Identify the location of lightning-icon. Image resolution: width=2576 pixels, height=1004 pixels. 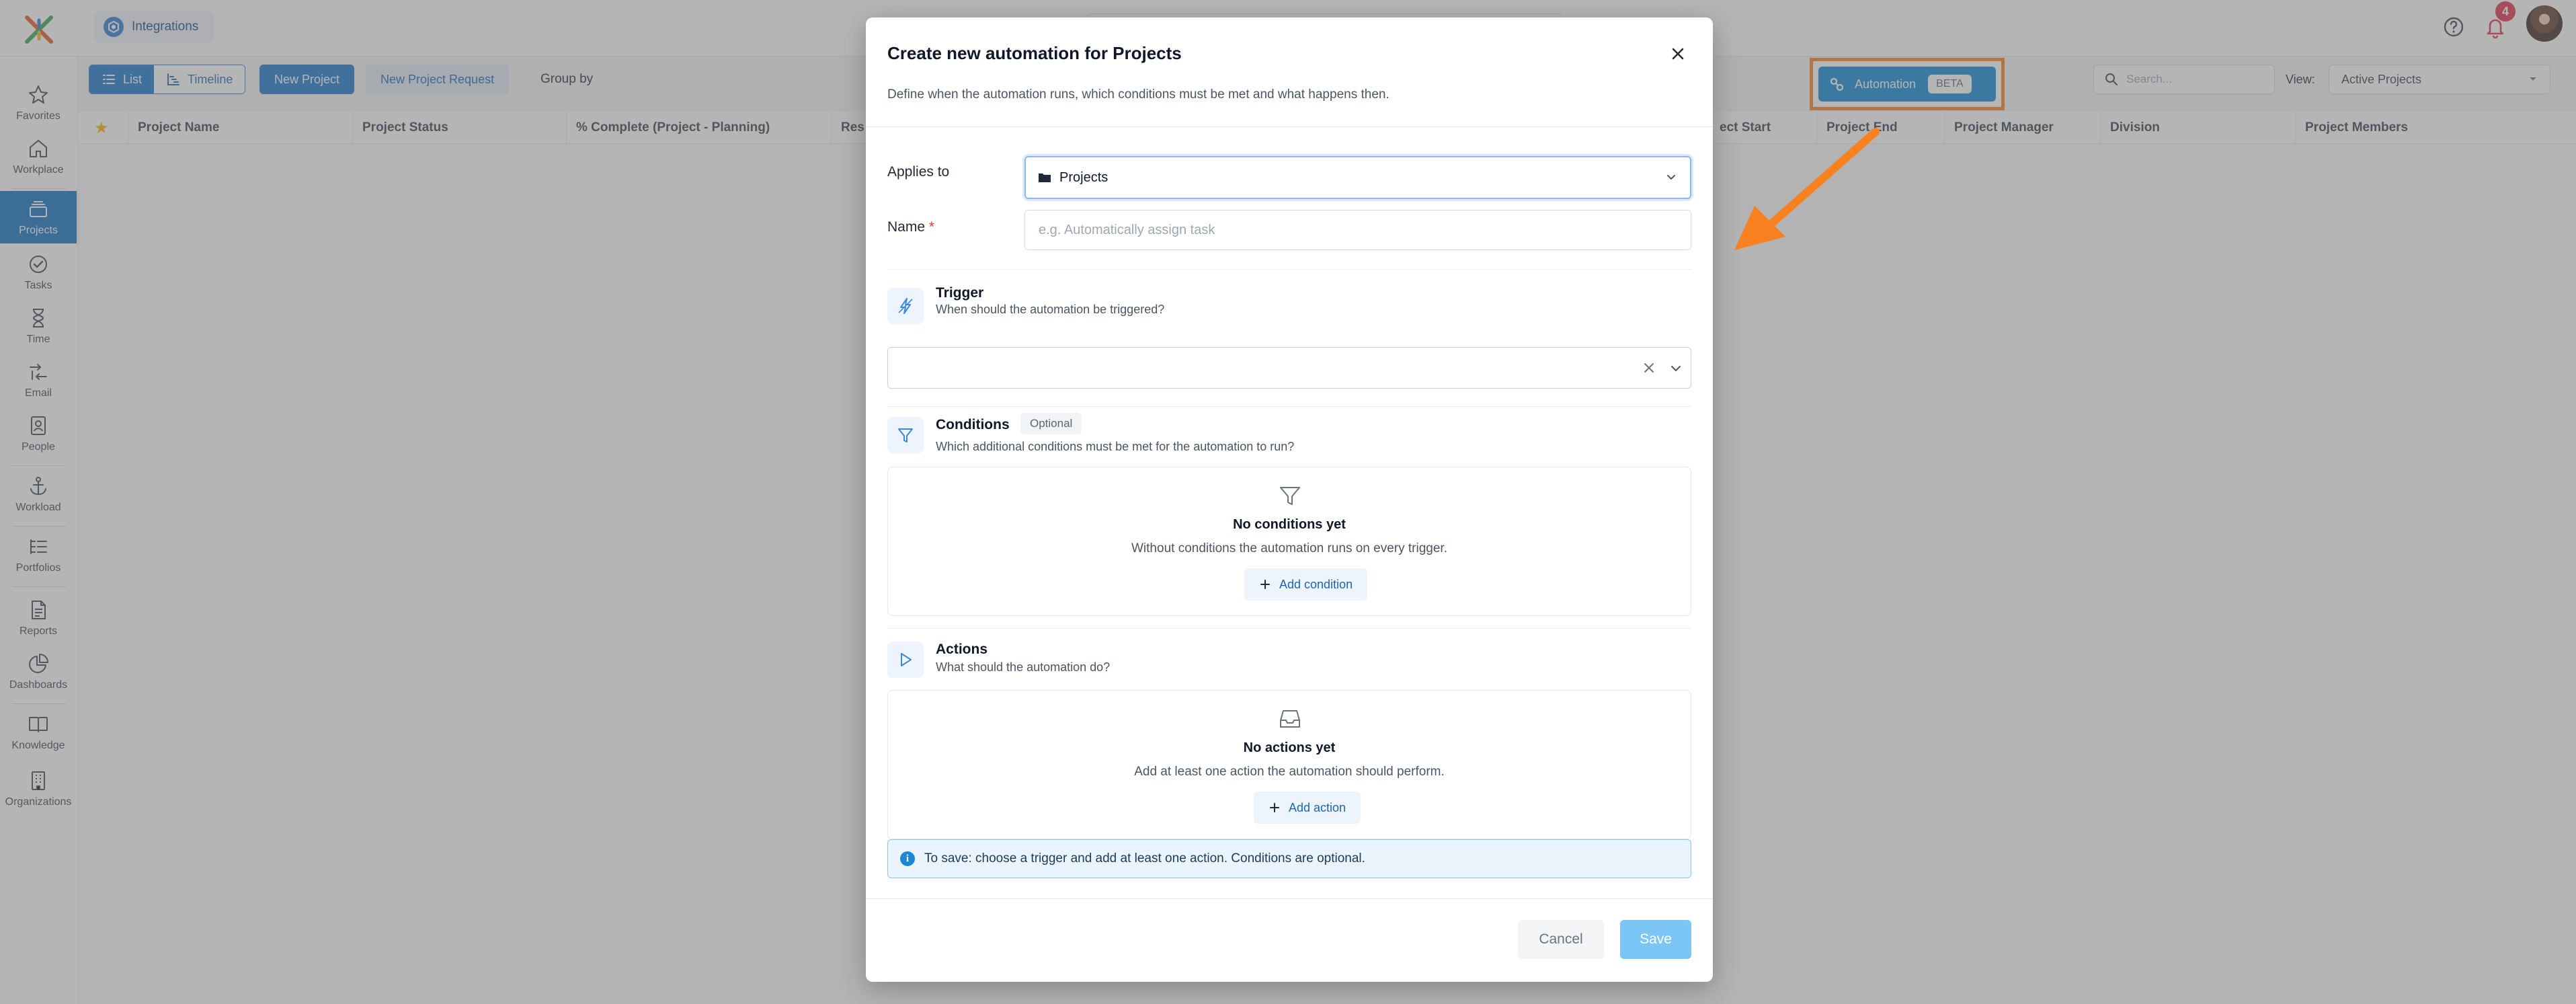
(905, 306).